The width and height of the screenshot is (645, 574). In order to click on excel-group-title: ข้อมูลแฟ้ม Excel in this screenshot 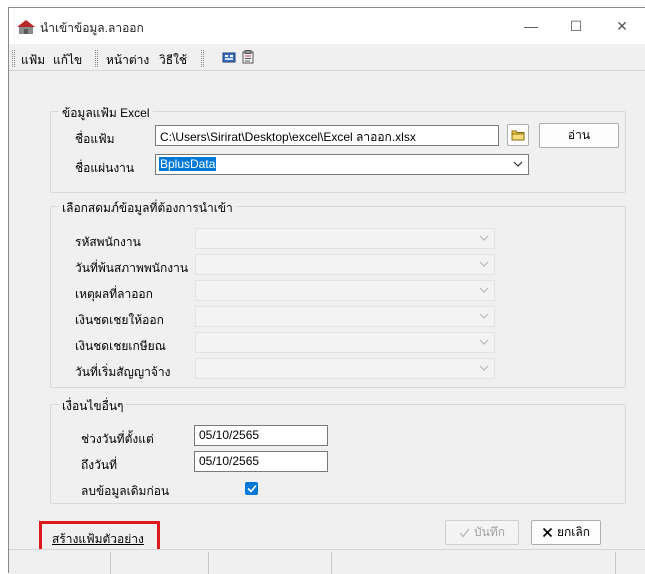, I will do `click(106, 113)`.